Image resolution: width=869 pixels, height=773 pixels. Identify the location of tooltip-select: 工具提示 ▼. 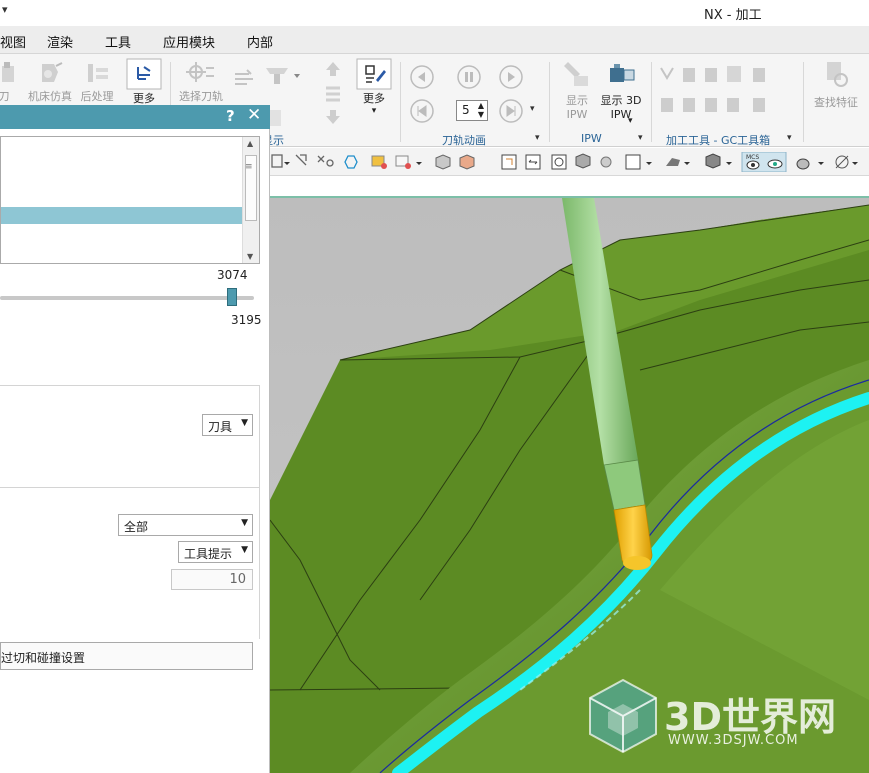
(215, 552).